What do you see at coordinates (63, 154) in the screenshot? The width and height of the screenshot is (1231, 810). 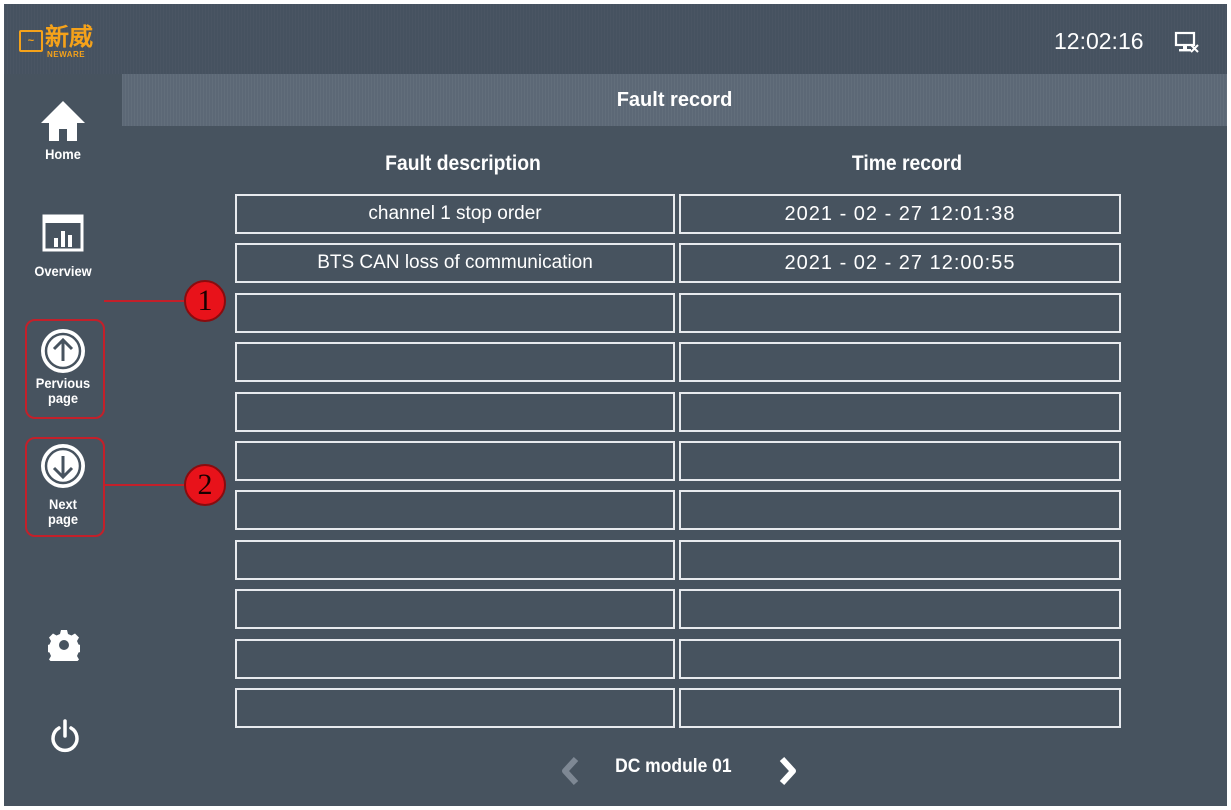 I see `home-label: Home` at bounding box center [63, 154].